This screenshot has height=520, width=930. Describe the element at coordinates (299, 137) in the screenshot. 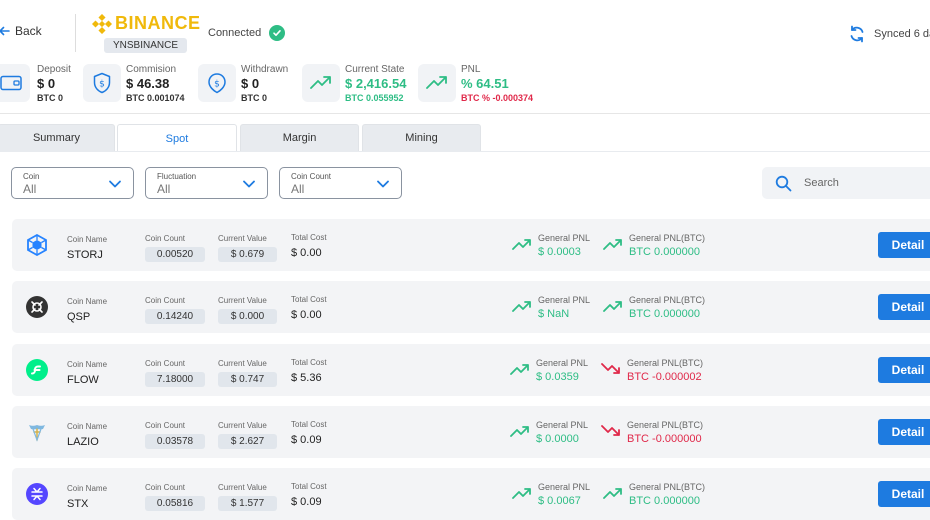

I see `tab-margin: Margin` at that location.